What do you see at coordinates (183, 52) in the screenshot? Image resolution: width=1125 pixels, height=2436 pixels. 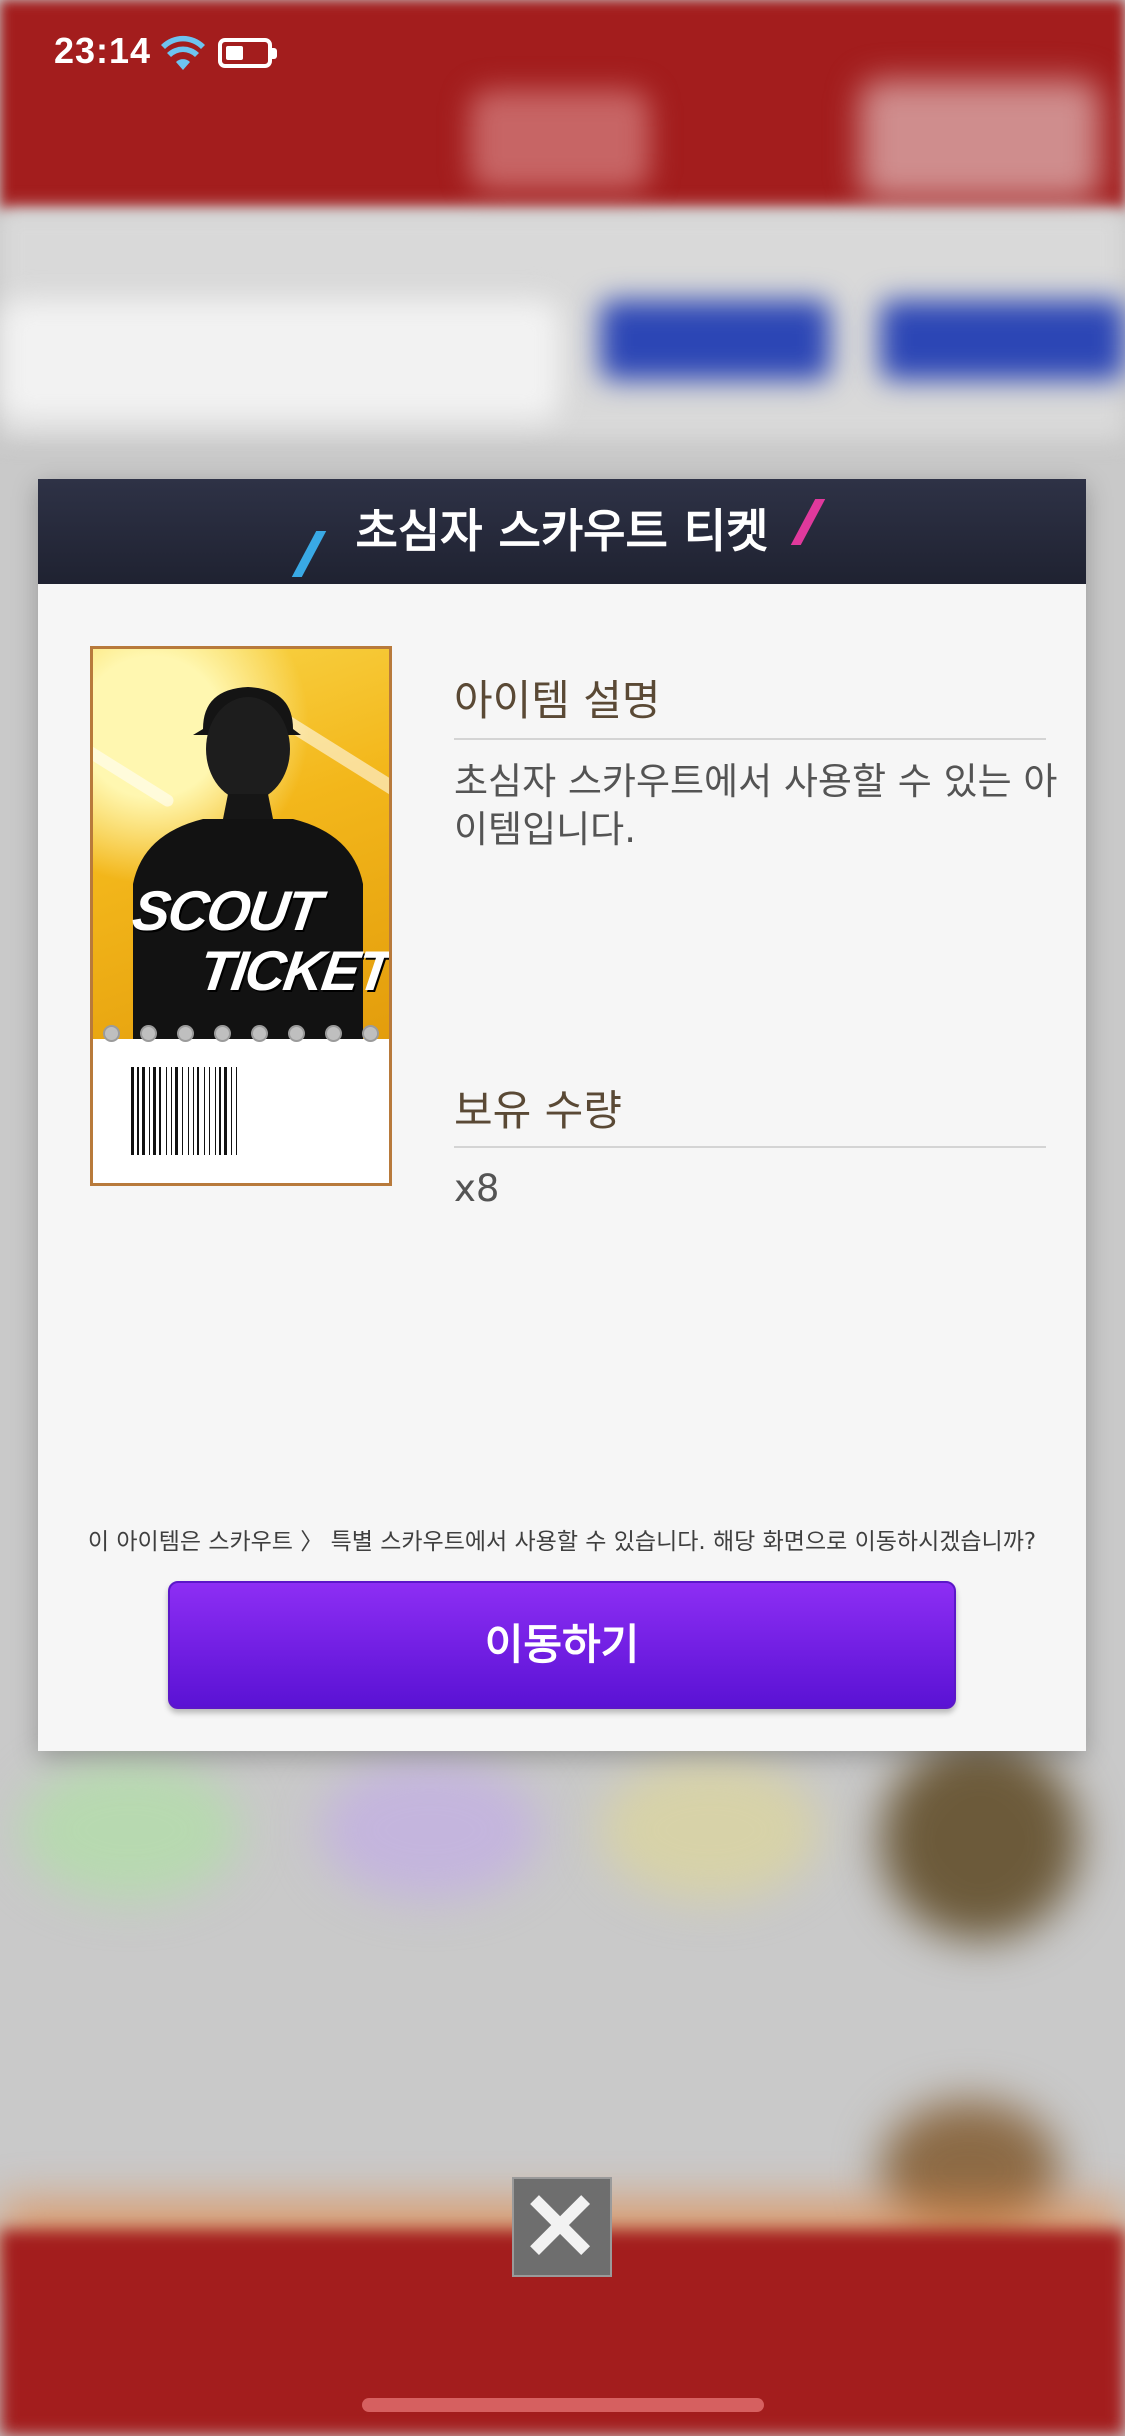 I see `wifi-icon` at bounding box center [183, 52].